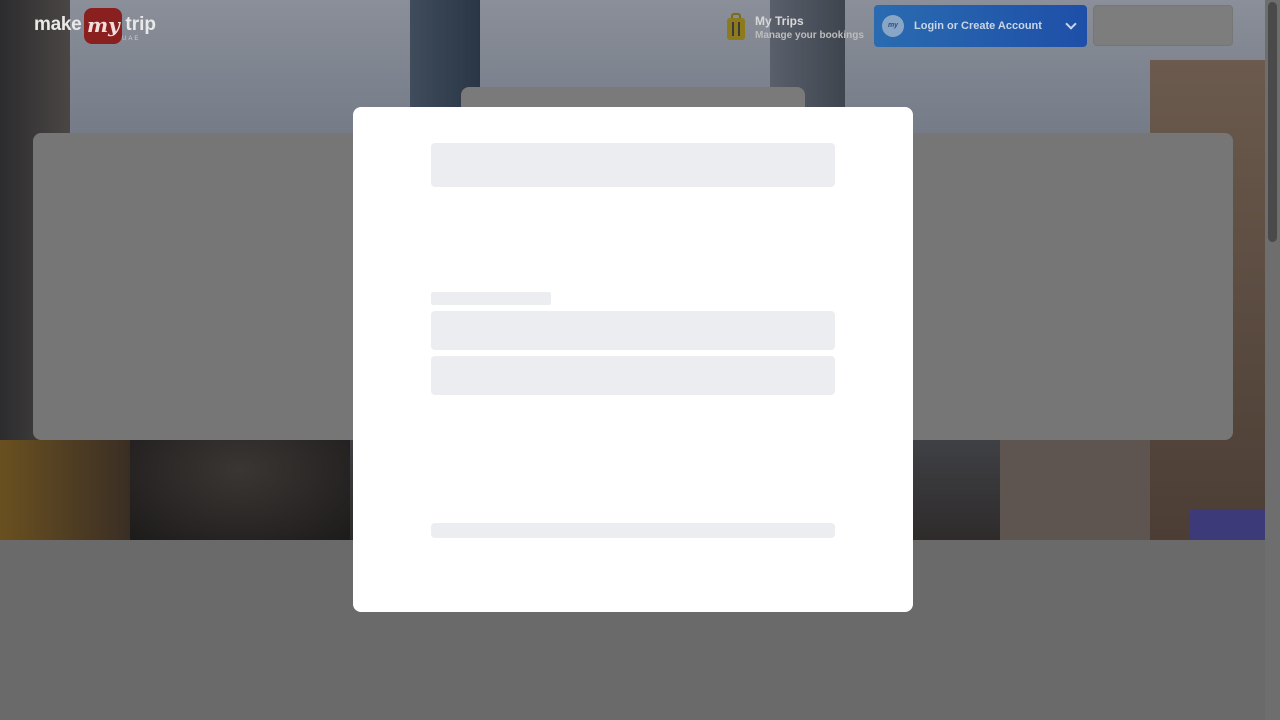 The width and height of the screenshot is (1280, 720). Describe the element at coordinates (633, 165) in the screenshot. I see `skeleton-title` at that location.